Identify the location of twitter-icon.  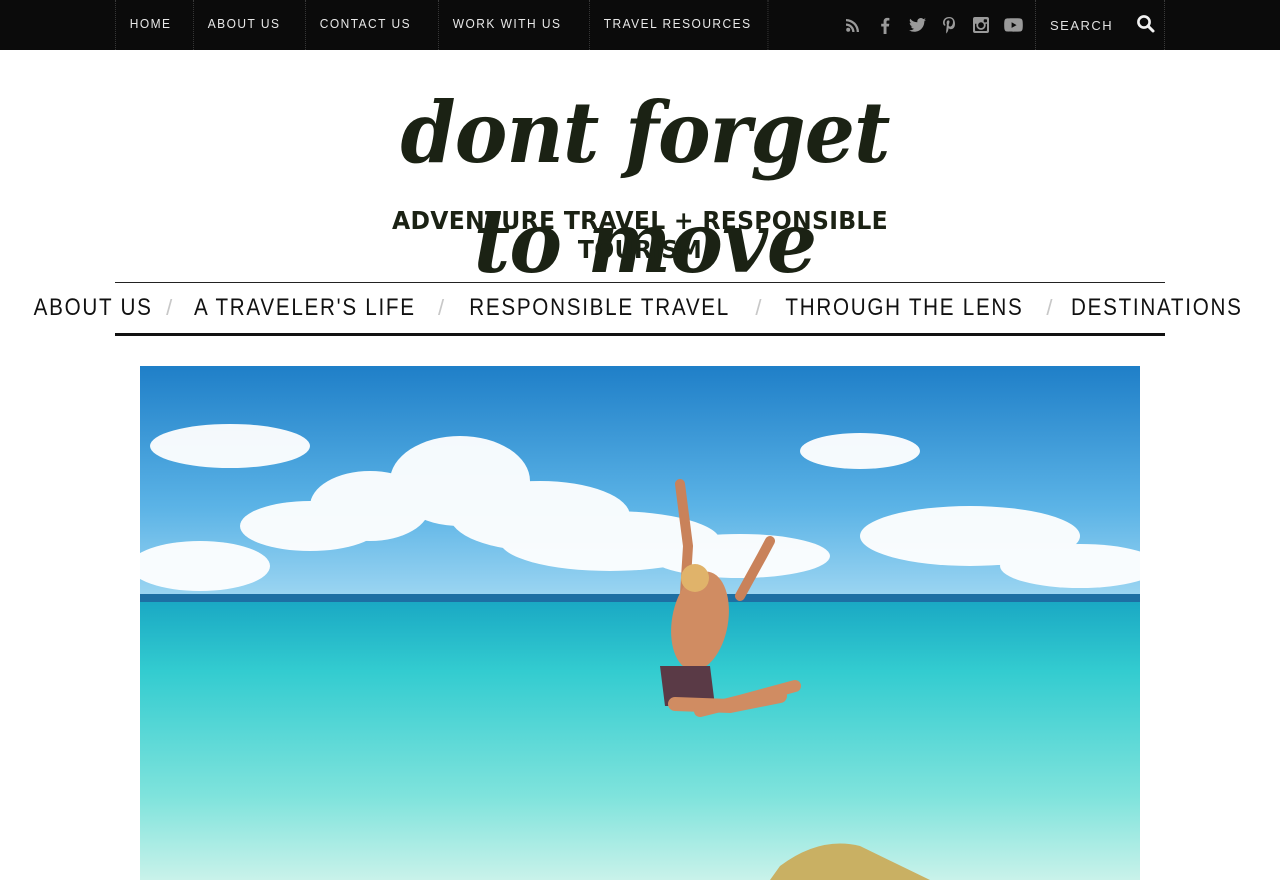
(917, 25).